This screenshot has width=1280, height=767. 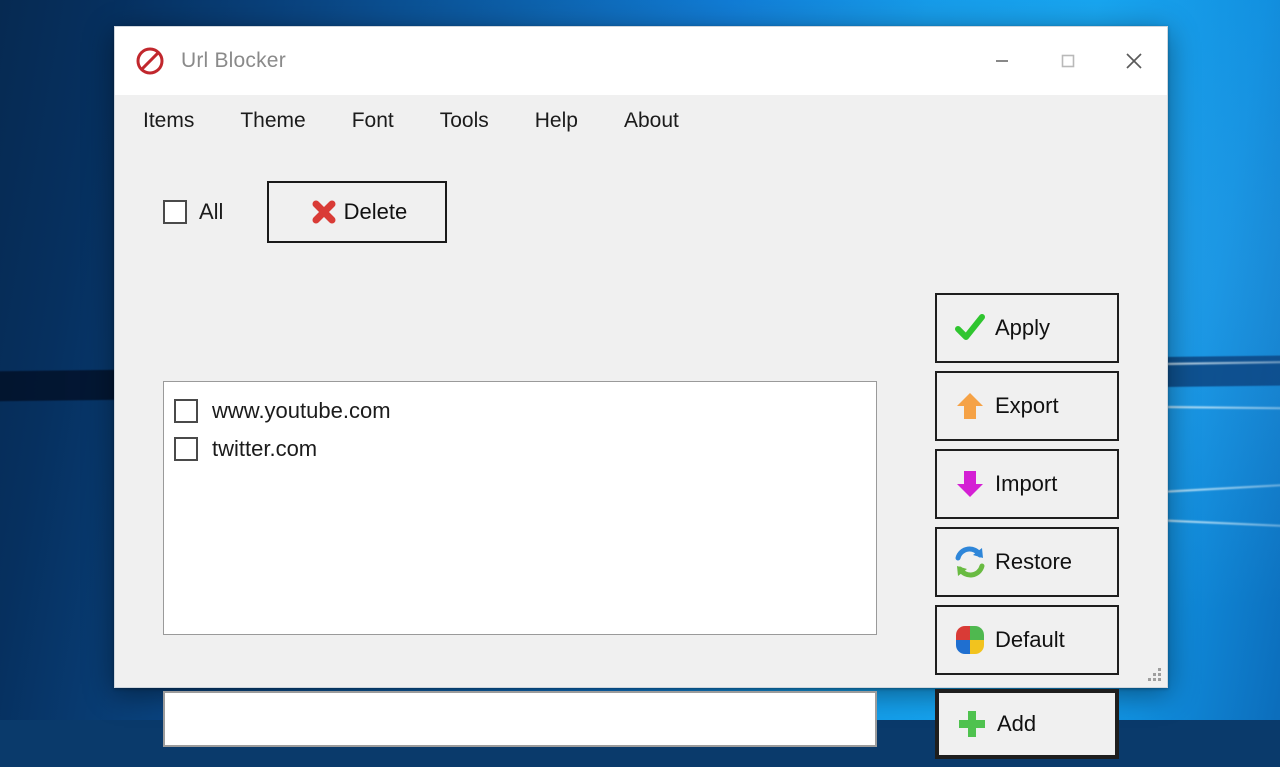 I want to click on add-button-label: Add, so click(x=1017, y=723).